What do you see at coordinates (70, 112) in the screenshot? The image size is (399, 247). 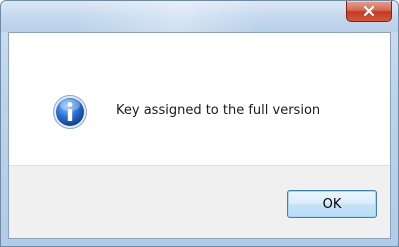 I see `info-icon` at bounding box center [70, 112].